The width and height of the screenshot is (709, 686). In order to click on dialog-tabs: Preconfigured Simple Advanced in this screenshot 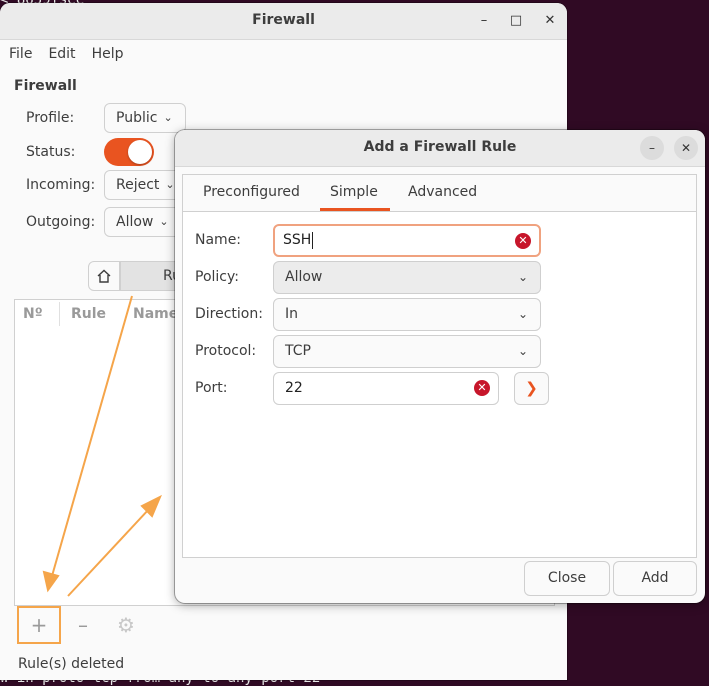, I will do `click(439, 193)`.